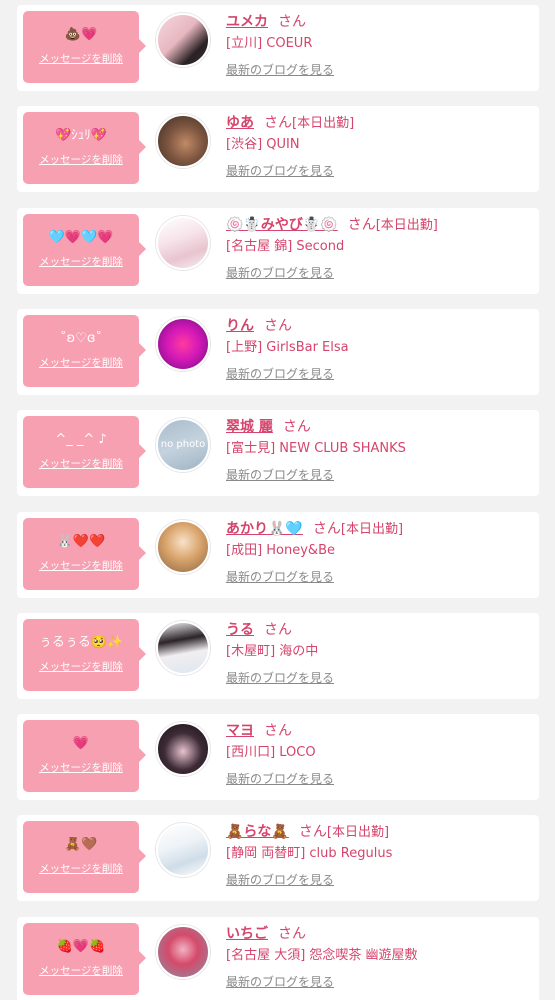 This screenshot has width=555, height=1000. I want to click on shop-info: [富士見] NEW CLUB SHANKS, so click(316, 448).